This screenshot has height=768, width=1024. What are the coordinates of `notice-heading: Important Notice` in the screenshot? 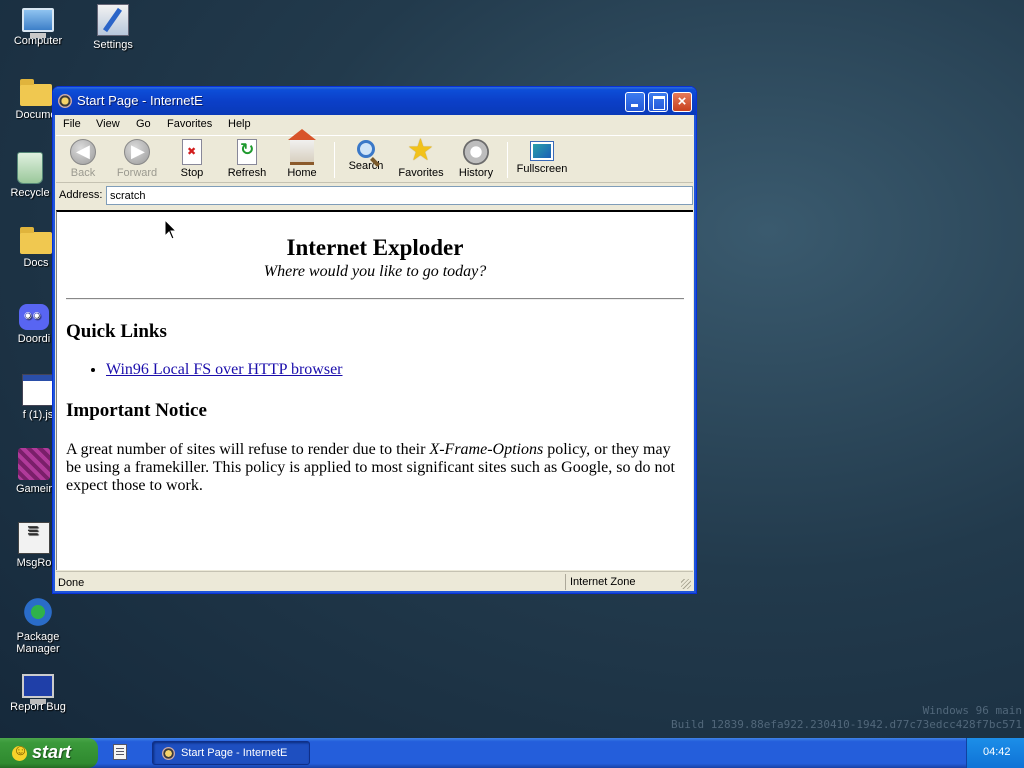 It's located at (136, 410).